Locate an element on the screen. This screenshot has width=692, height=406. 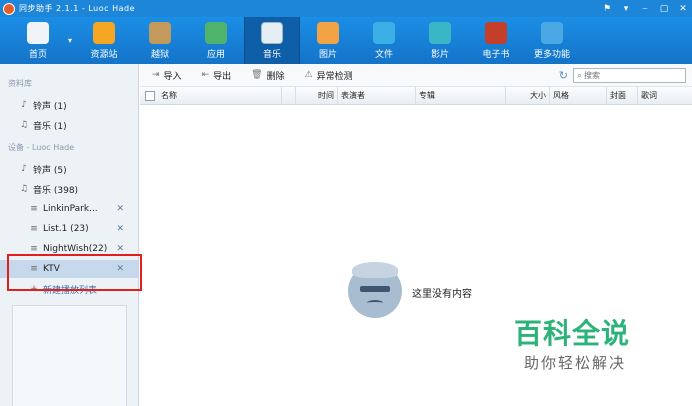
toolbar-ebooks: 电子书 is located at coordinates (496, 40).